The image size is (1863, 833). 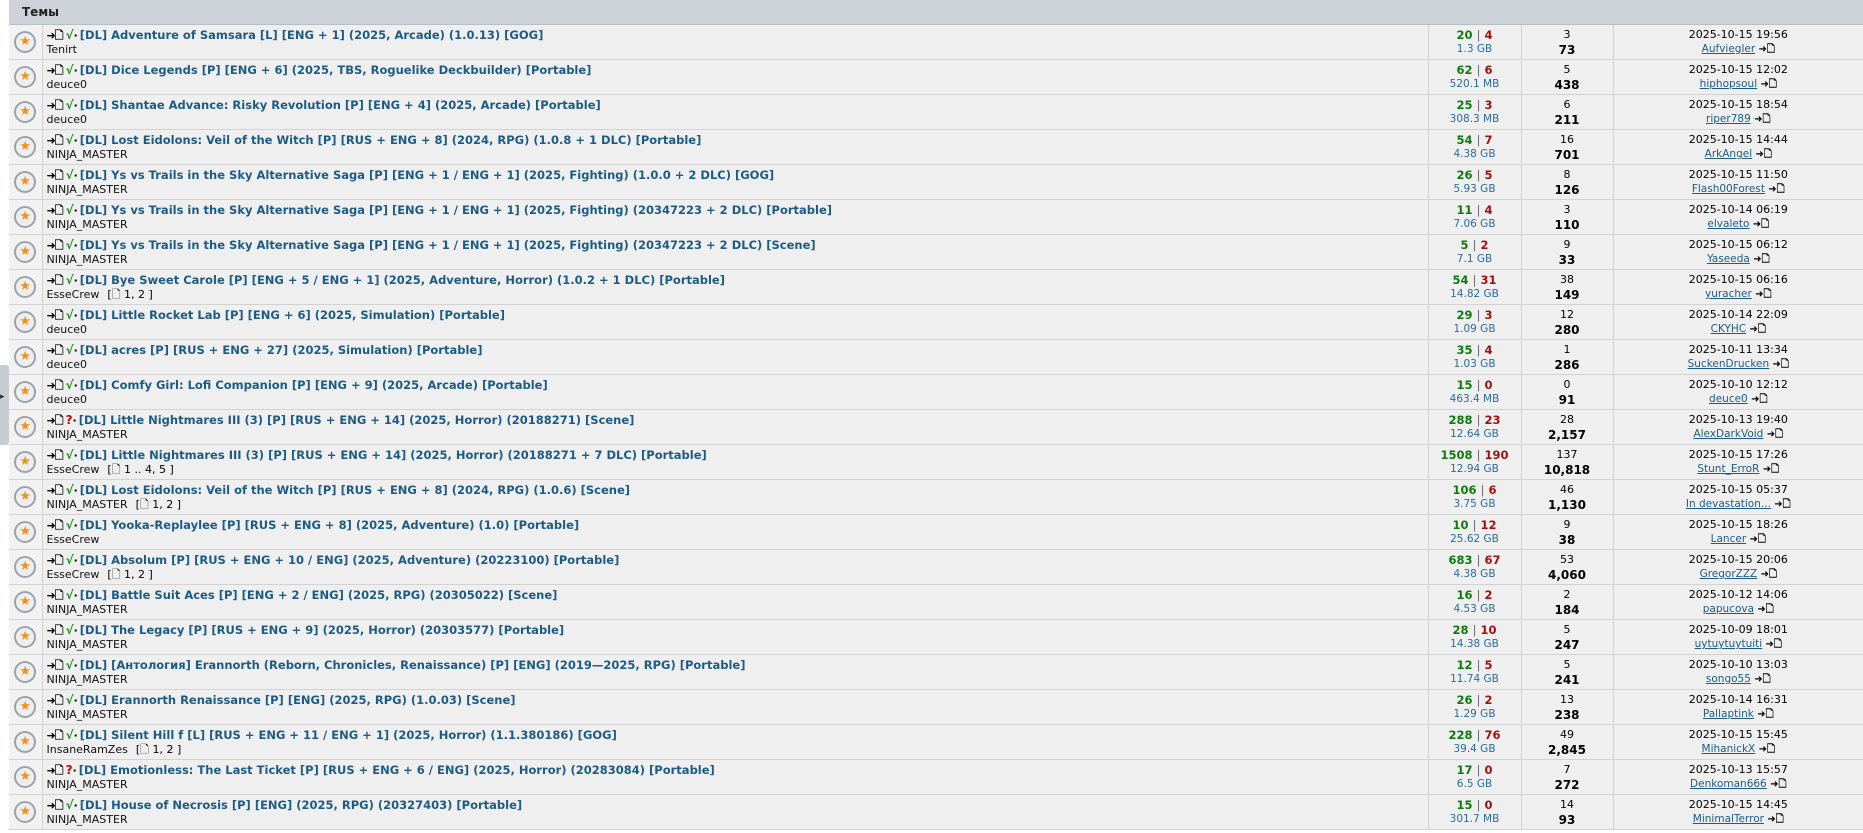 What do you see at coordinates (1728, 469) in the screenshot?
I see `last-post-user-link: Stunt_ErroR` at bounding box center [1728, 469].